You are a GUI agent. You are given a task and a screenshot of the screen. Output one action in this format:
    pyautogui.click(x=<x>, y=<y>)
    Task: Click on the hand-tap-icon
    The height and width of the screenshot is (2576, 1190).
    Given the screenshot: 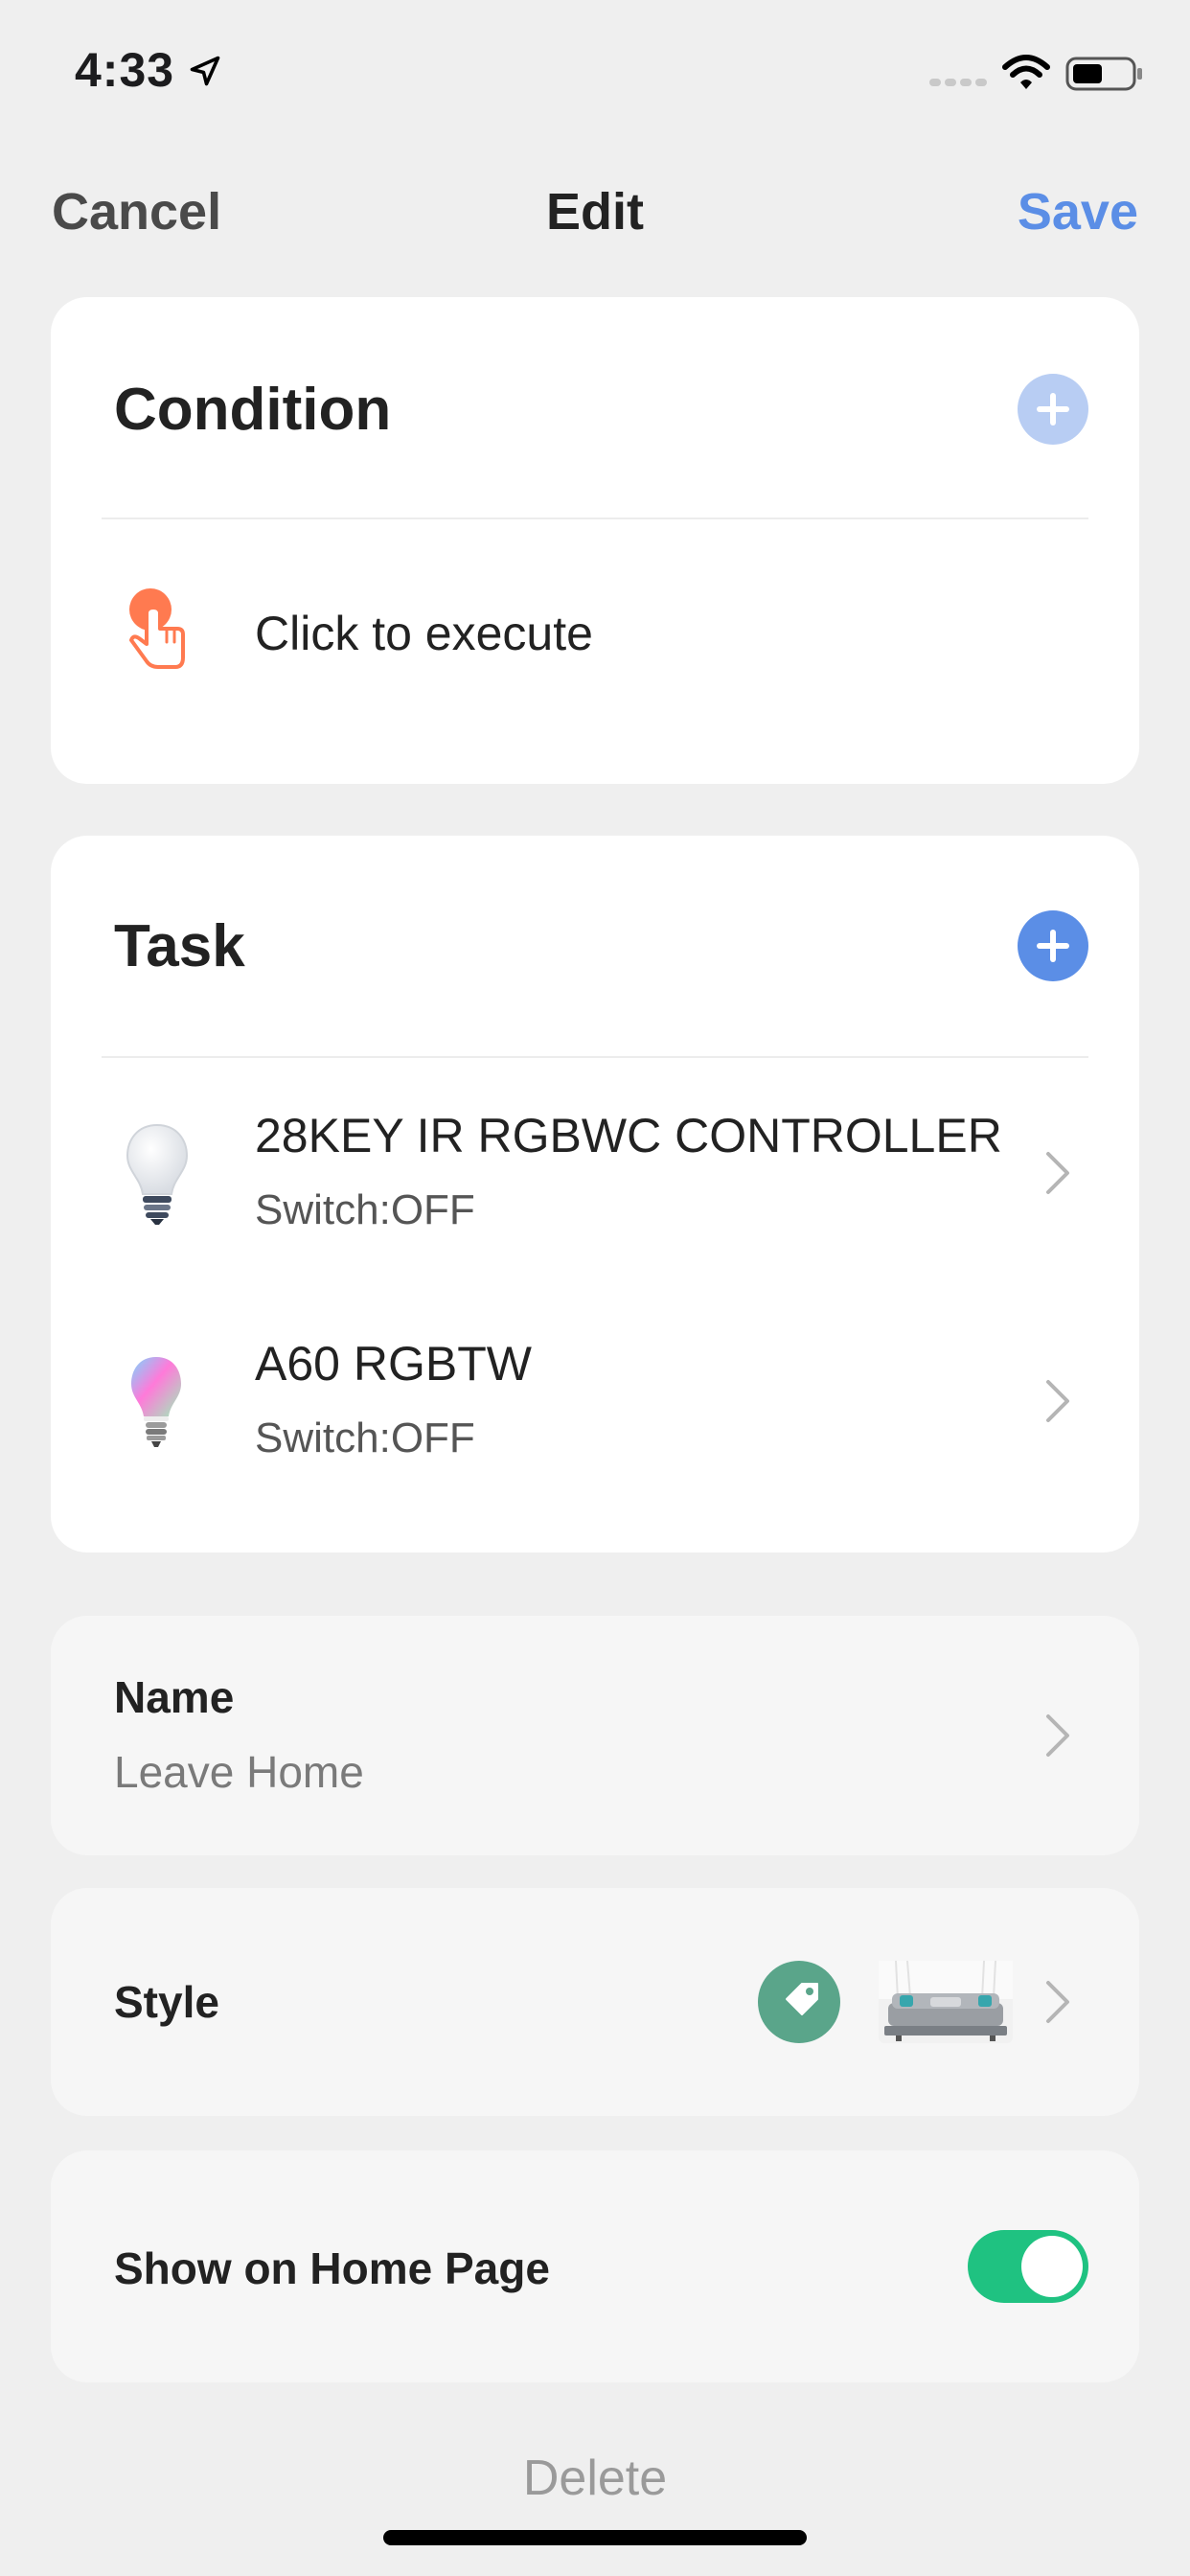 What is the action you would take?
    pyautogui.click(x=157, y=628)
    